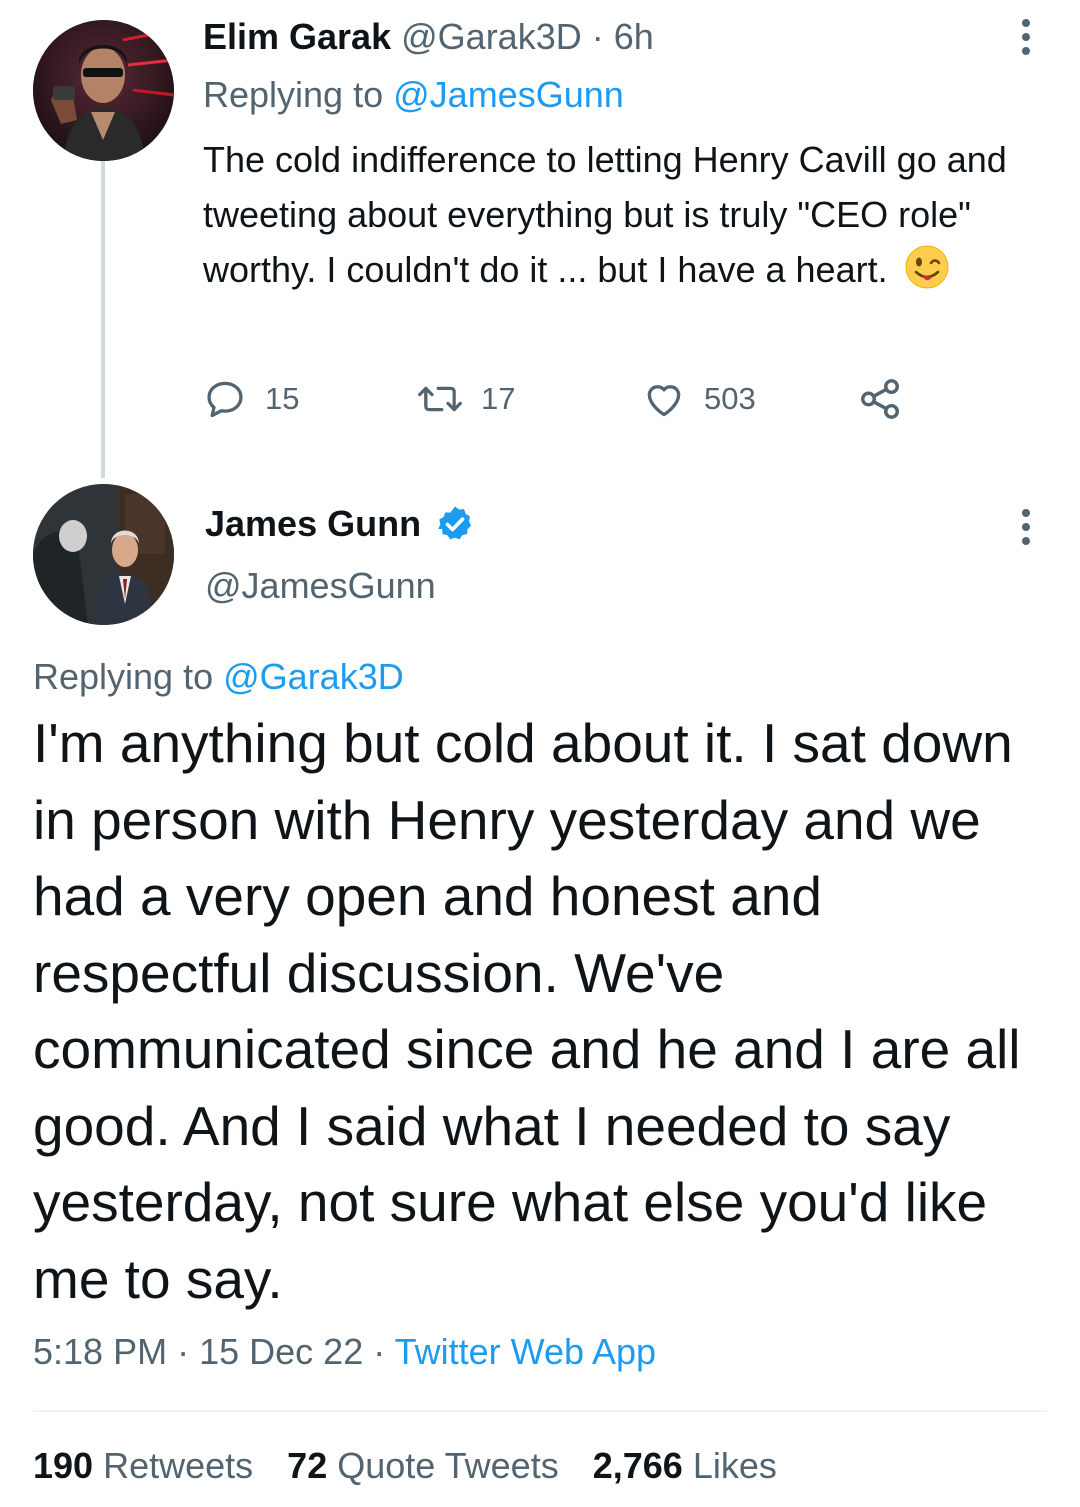 Image resolution: width=1080 pixels, height=1507 pixels. What do you see at coordinates (699, 399) in the screenshot?
I see `like-button: 503` at bounding box center [699, 399].